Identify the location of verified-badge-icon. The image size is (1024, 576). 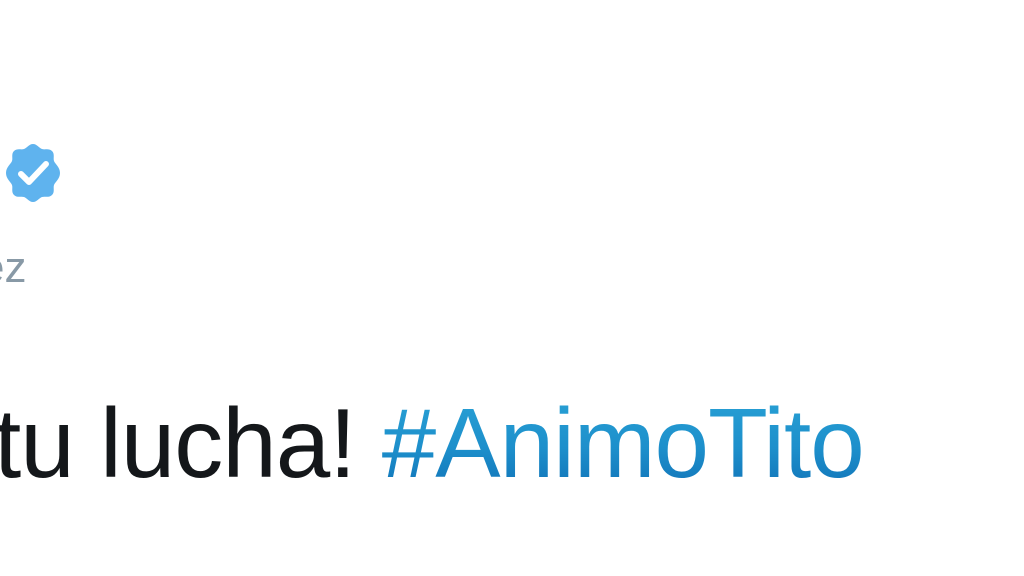
(33, 173).